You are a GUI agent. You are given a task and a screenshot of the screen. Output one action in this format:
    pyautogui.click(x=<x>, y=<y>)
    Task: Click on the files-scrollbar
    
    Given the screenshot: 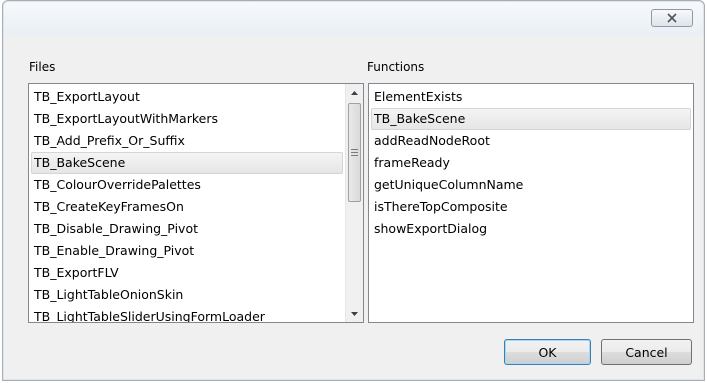 What is the action you would take?
    pyautogui.click(x=354, y=203)
    